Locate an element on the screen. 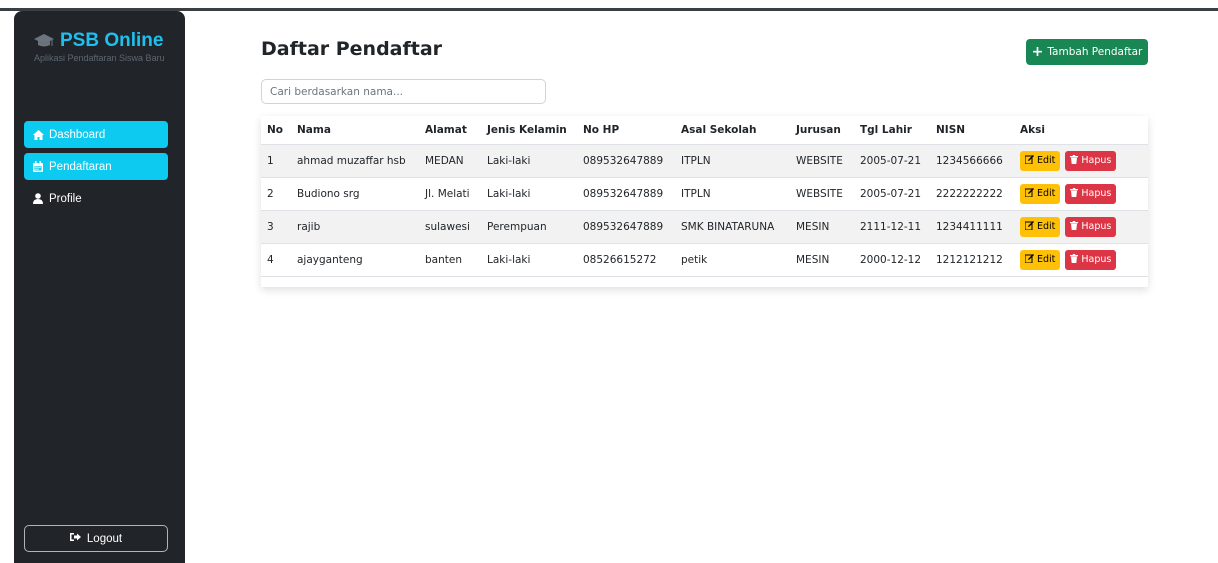 The width and height of the screenshot is (1218, 563). column-header: Nama is located at coordinates (355, 130).